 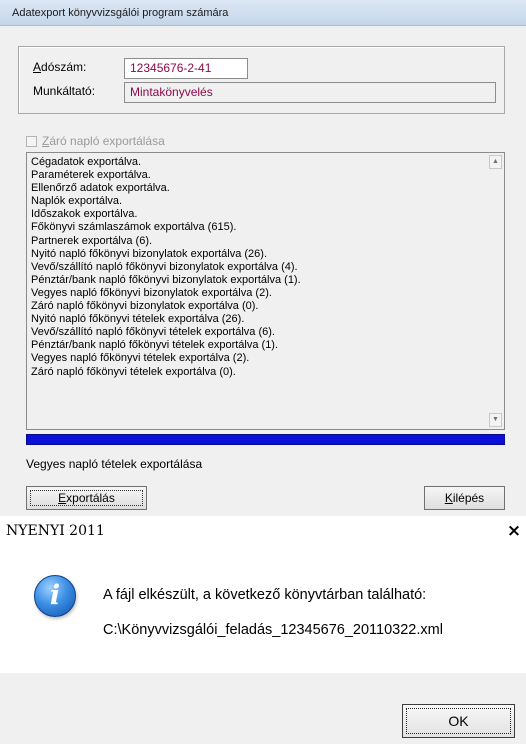 What do you see at coordinates (92, 240) in the screenshot?
I see `log-line: Partnerek exportálva (6).` at bounding box center [92, 240].